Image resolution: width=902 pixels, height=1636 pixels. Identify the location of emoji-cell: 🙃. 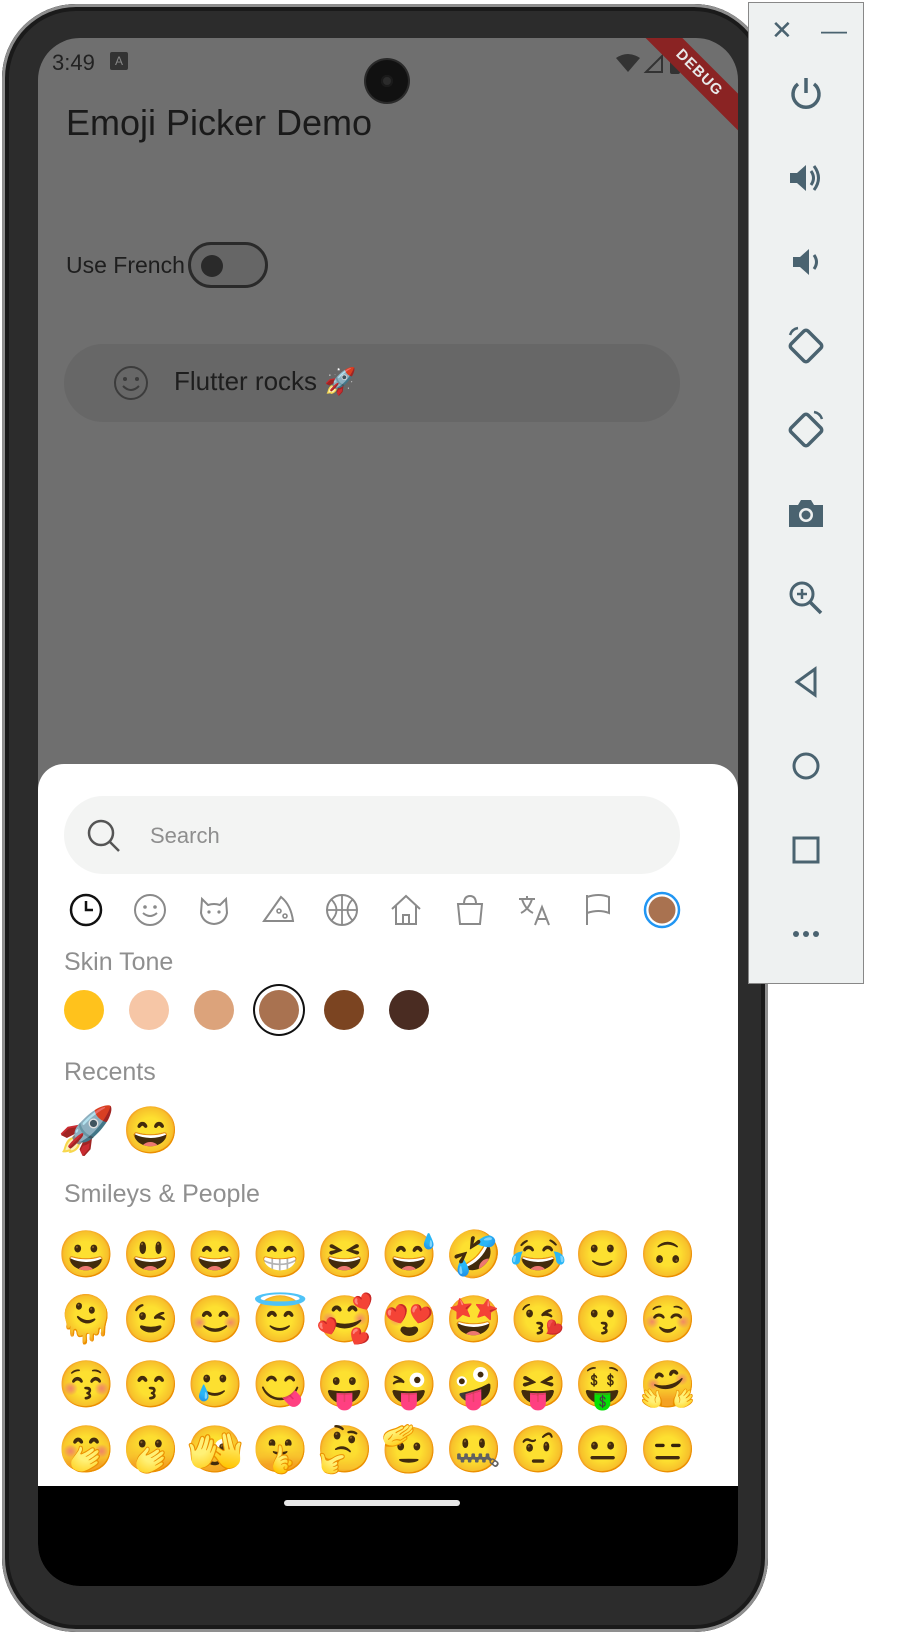
(667, 1254).